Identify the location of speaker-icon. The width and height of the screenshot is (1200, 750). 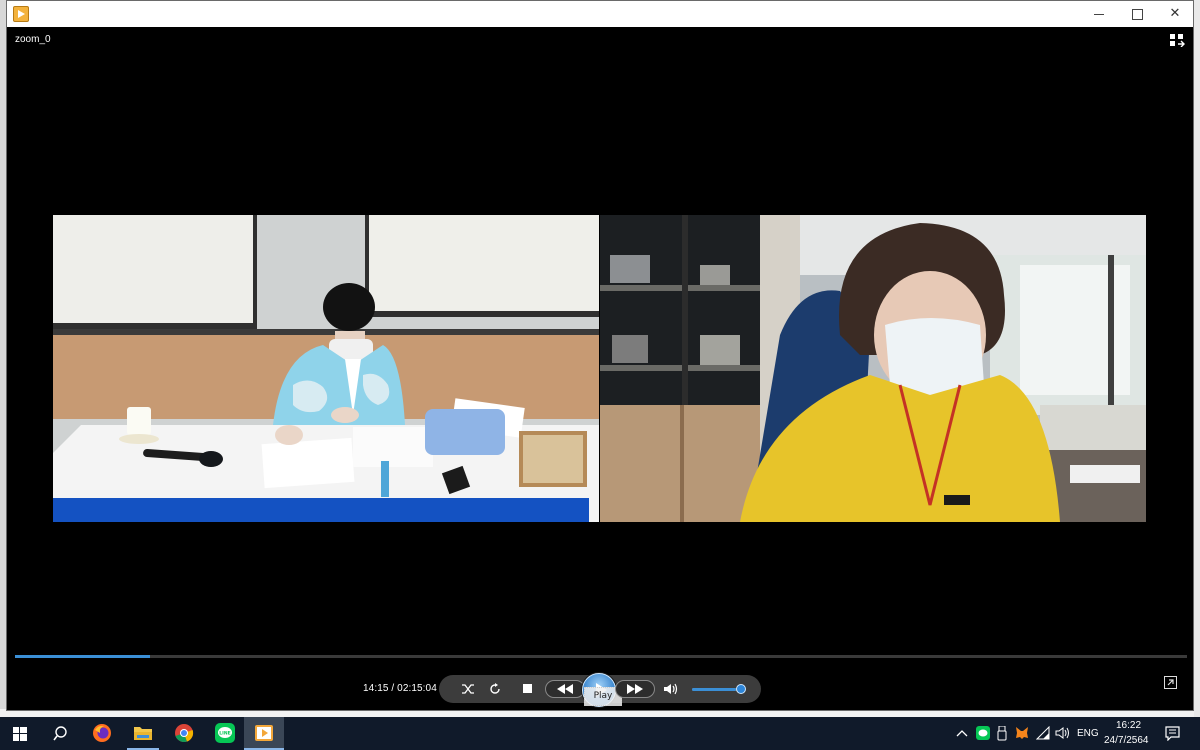
(1062, 733).